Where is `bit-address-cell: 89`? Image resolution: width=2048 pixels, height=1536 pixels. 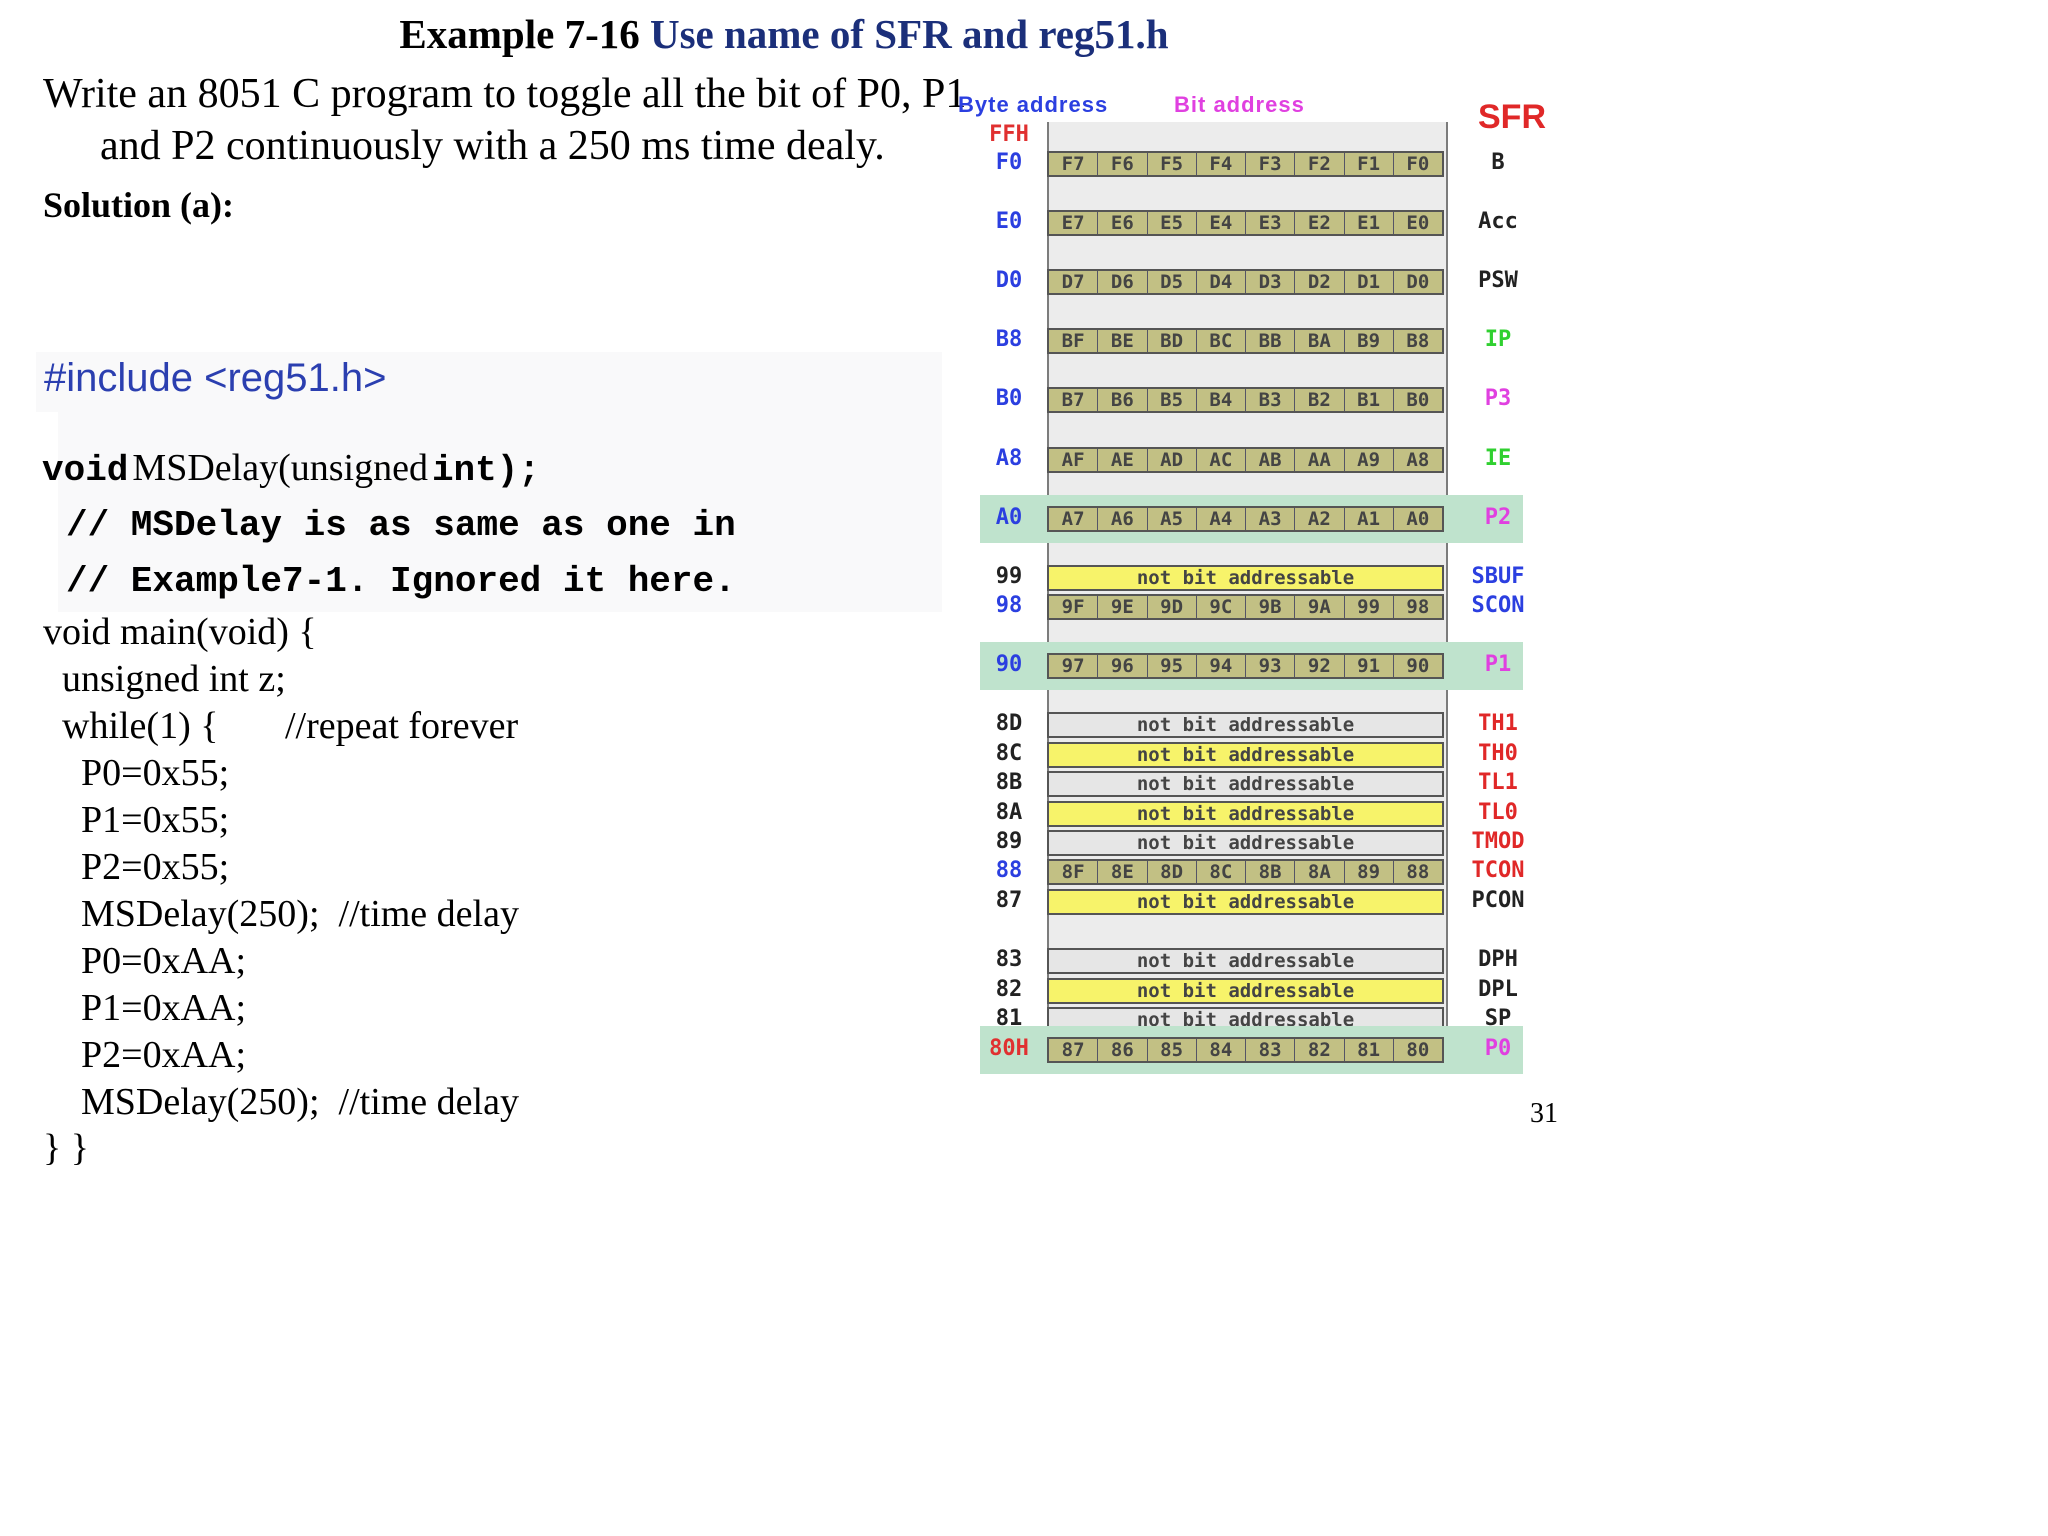 bit-address-cell: 89 is located at coordinates (1369, 872).